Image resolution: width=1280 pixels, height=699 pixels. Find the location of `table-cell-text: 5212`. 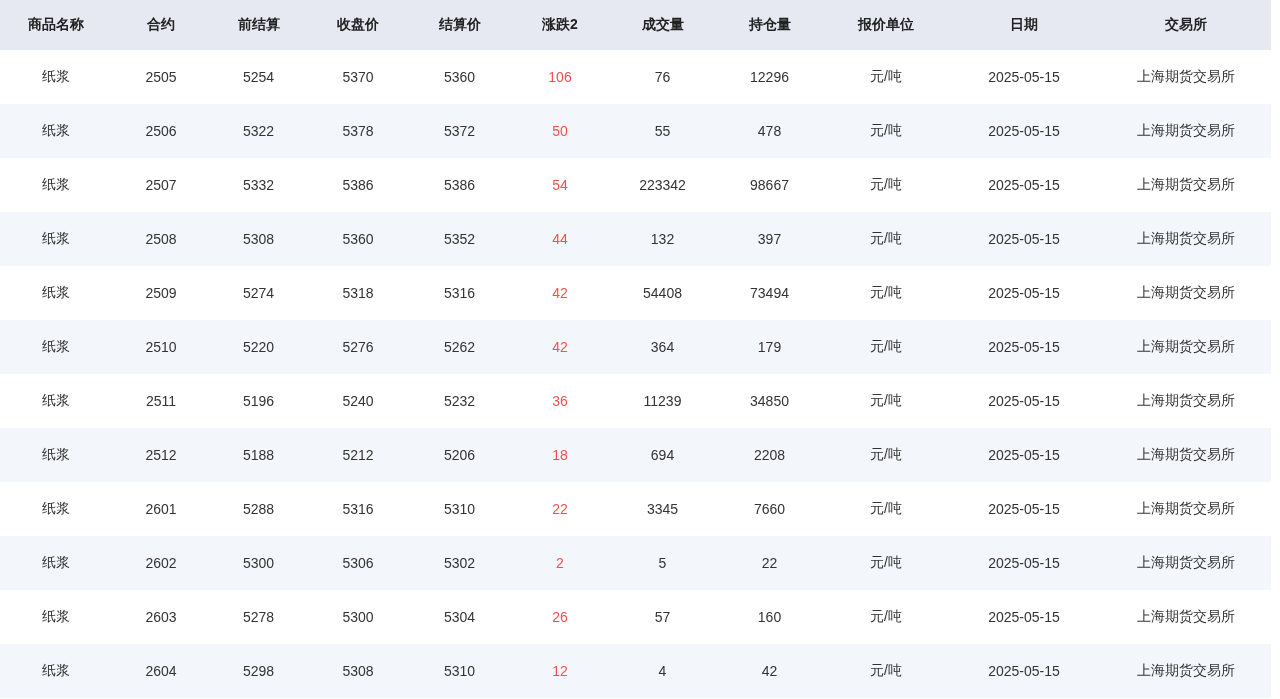

table-cell-text: 5212 is located at coordinates (358, 455).